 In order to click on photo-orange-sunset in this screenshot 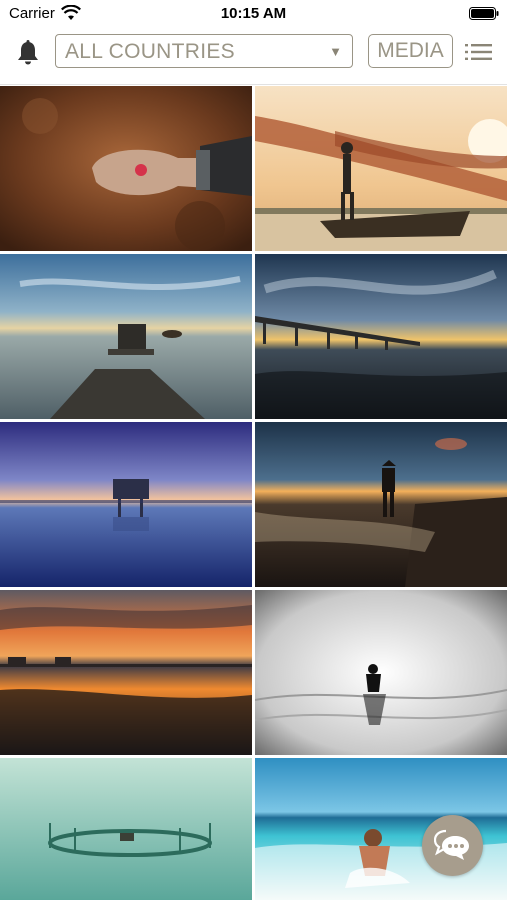, I will do `click(126, 672)`.